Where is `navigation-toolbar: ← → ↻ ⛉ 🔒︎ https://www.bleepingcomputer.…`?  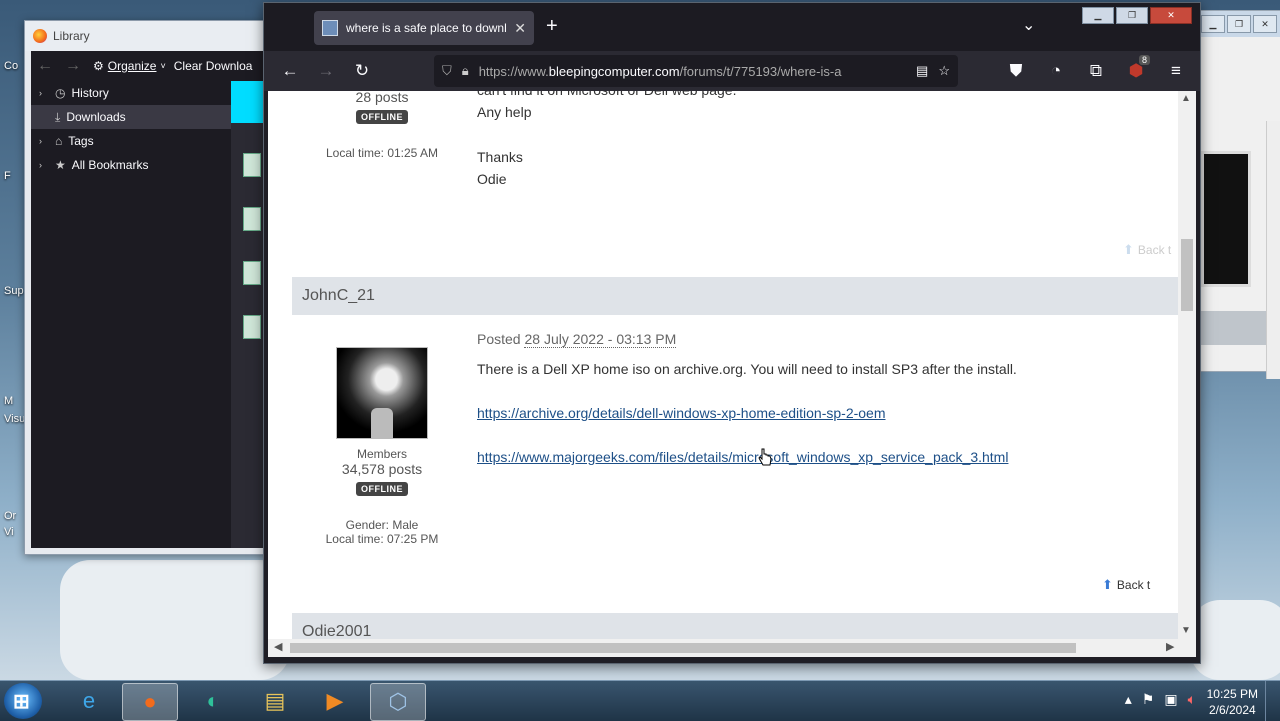 navigation-toolbar: ← → ↻ ⛉ 🔒︎ https://www.bleepingcomputer.… is located at coordinates (732, 71).